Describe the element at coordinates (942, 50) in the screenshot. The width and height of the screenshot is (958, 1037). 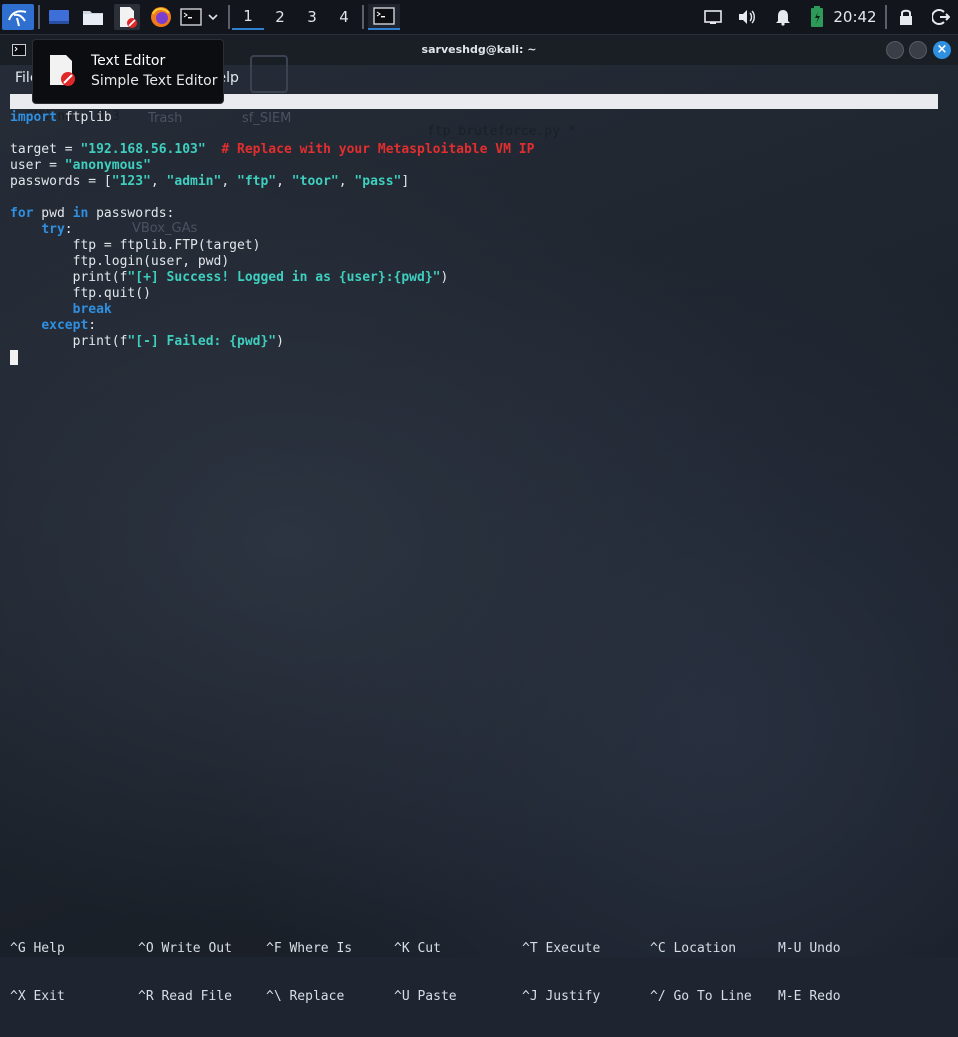
I see `close-button: ×` at that location.